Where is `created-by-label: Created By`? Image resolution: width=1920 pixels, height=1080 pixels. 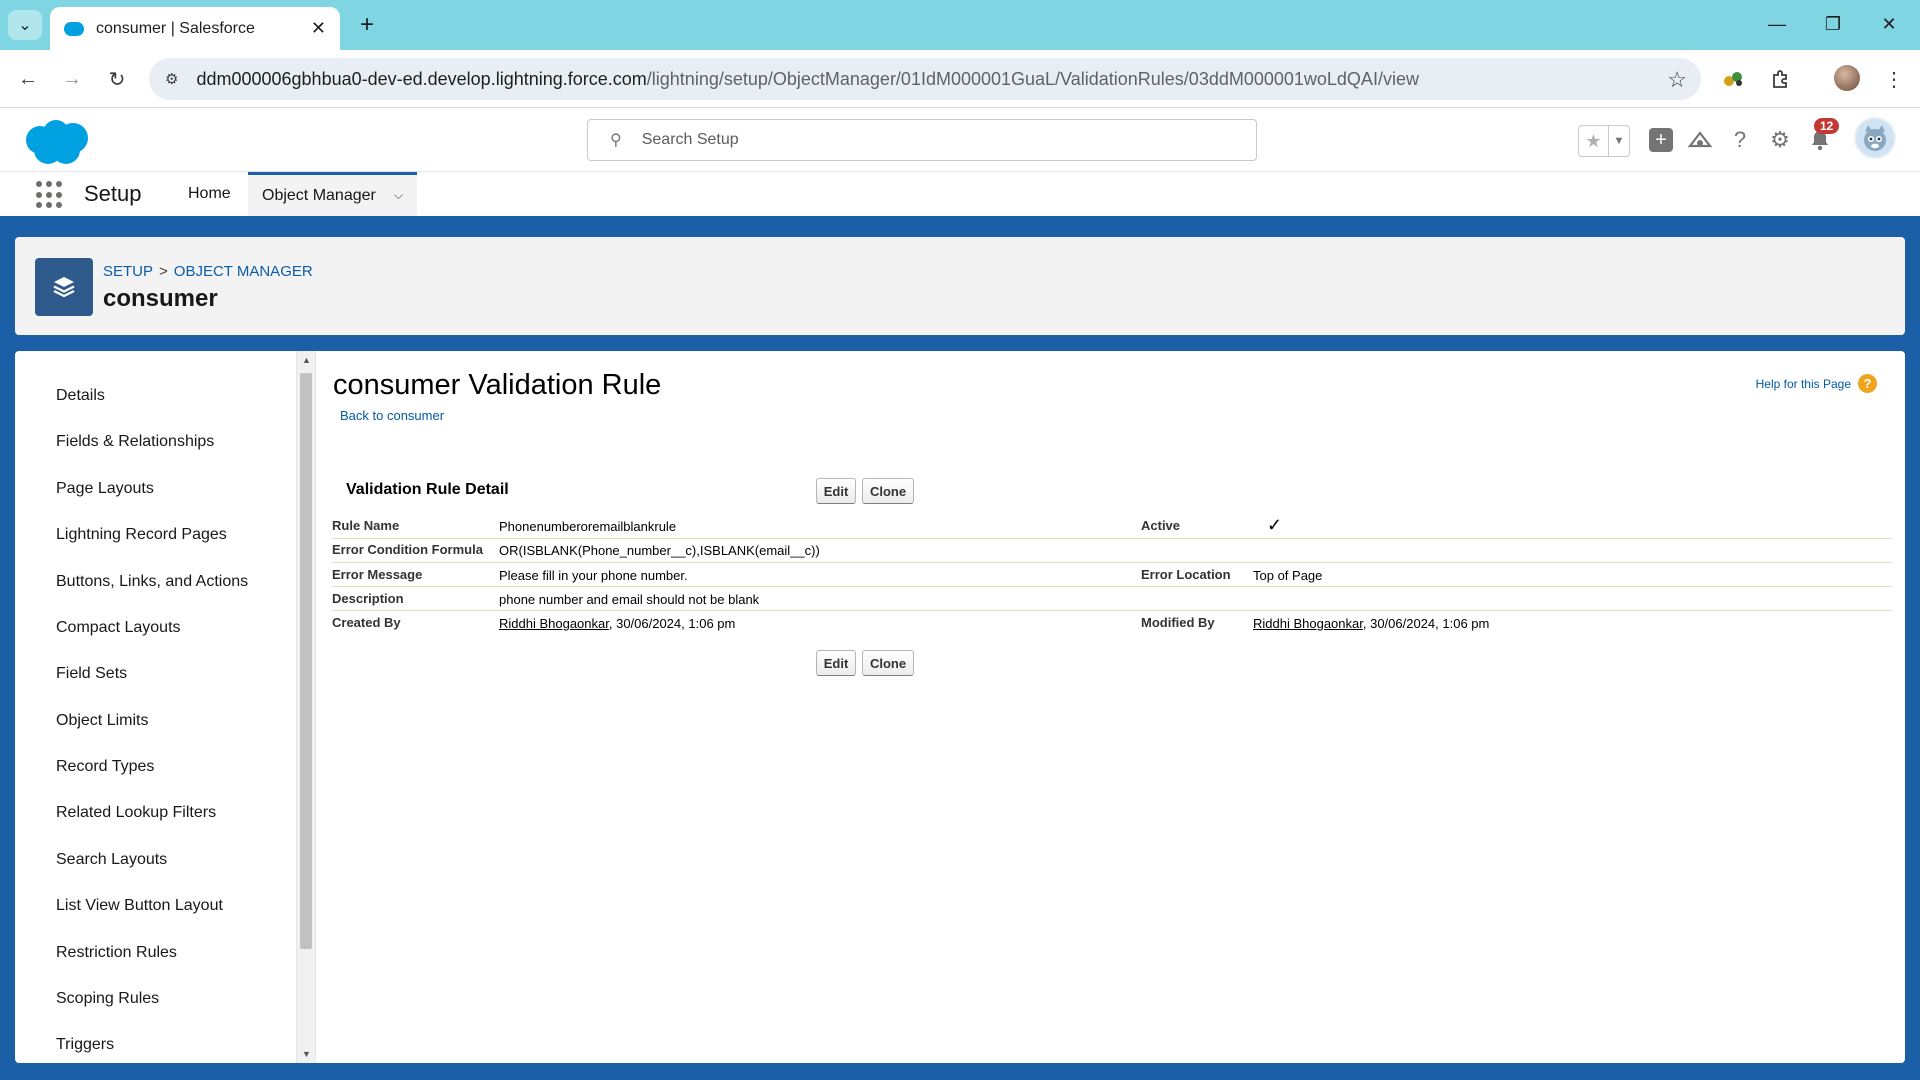 created-by-label: Created By is located at coordinates (366, 622).